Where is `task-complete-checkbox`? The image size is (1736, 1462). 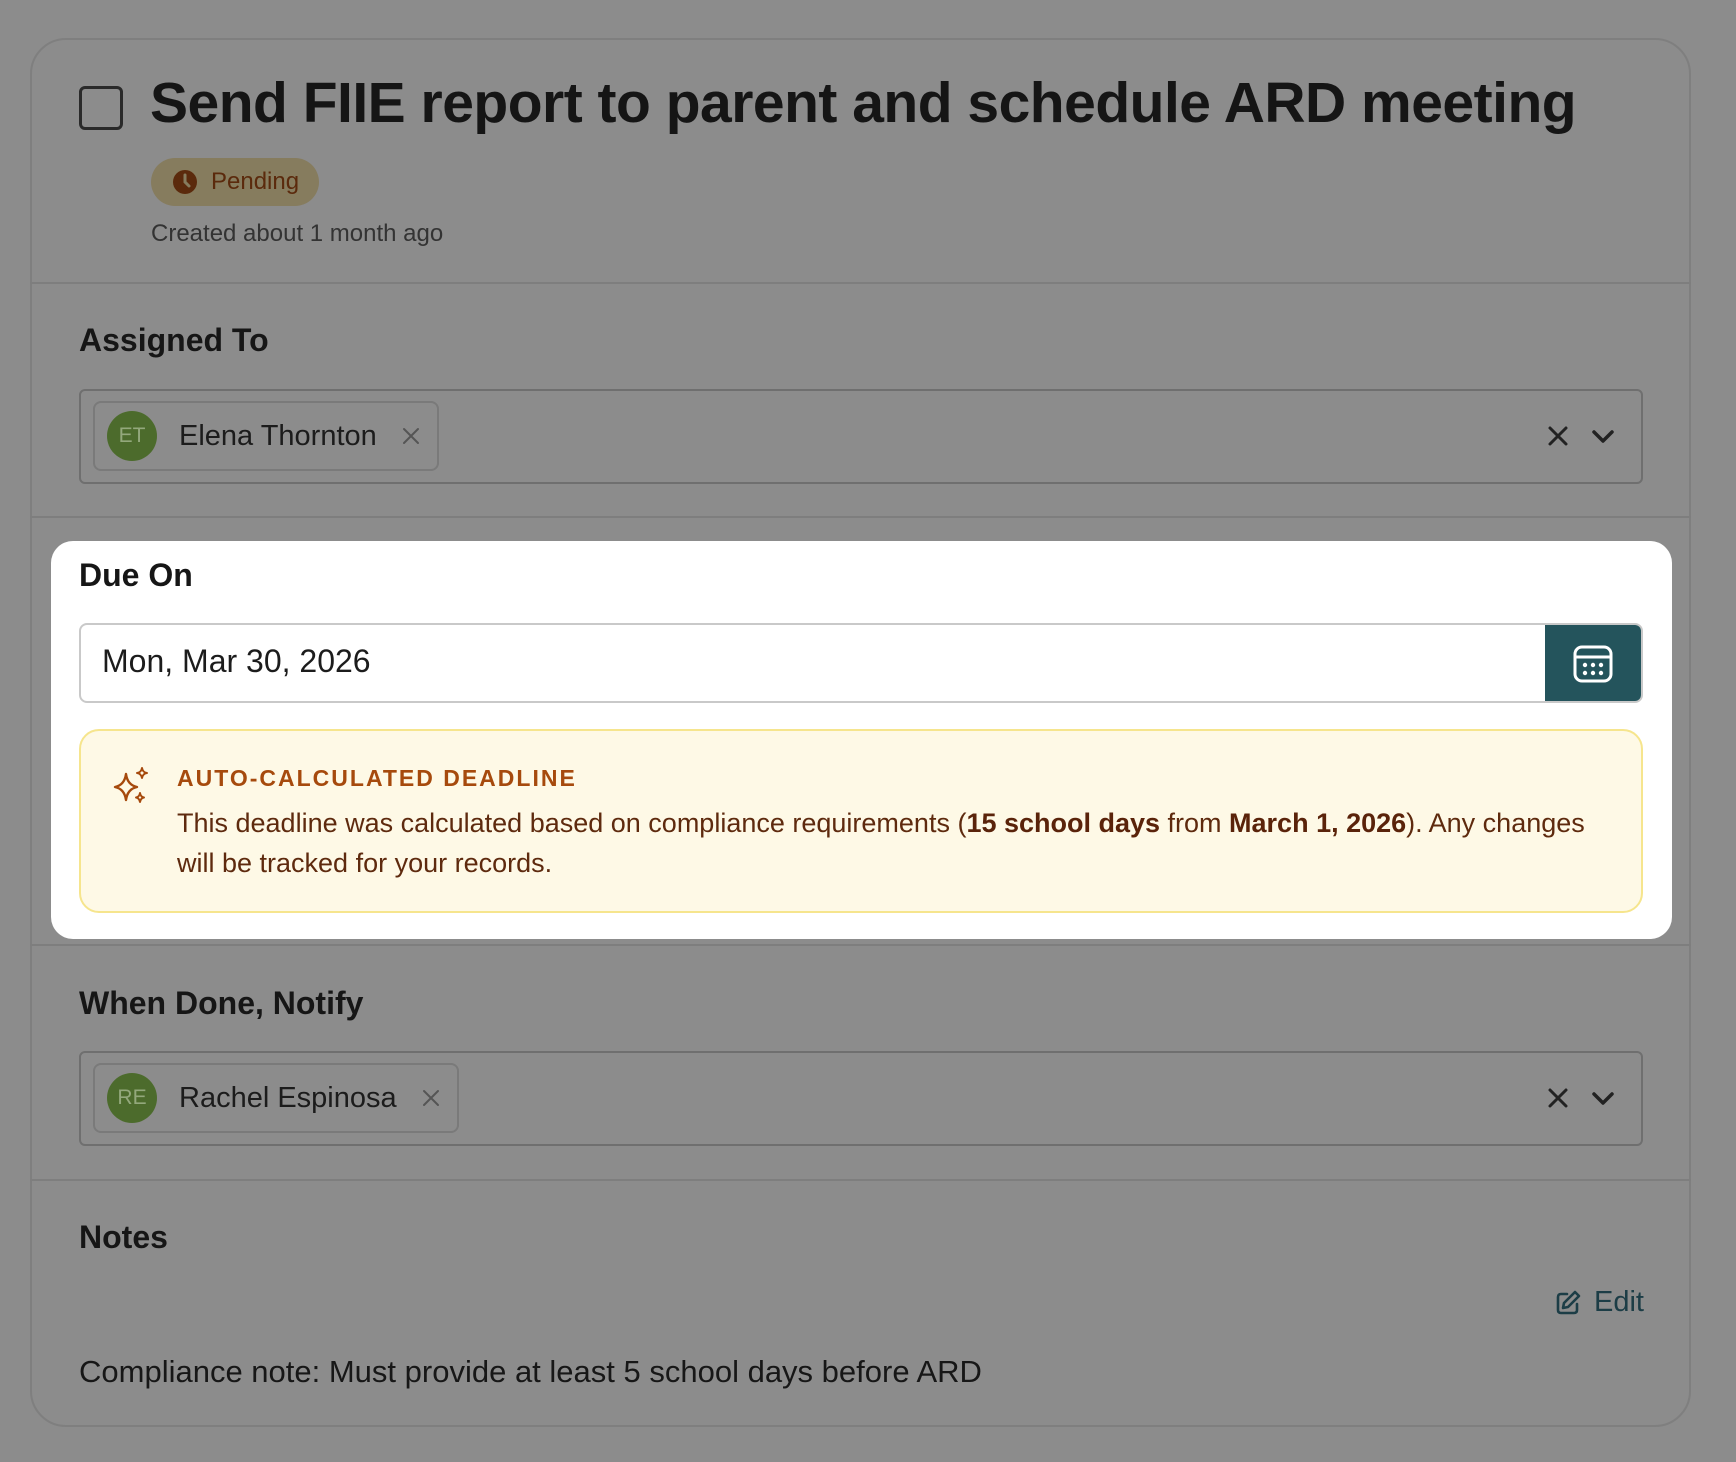 task-complete-checkbox is located at coordinates (101, 108).